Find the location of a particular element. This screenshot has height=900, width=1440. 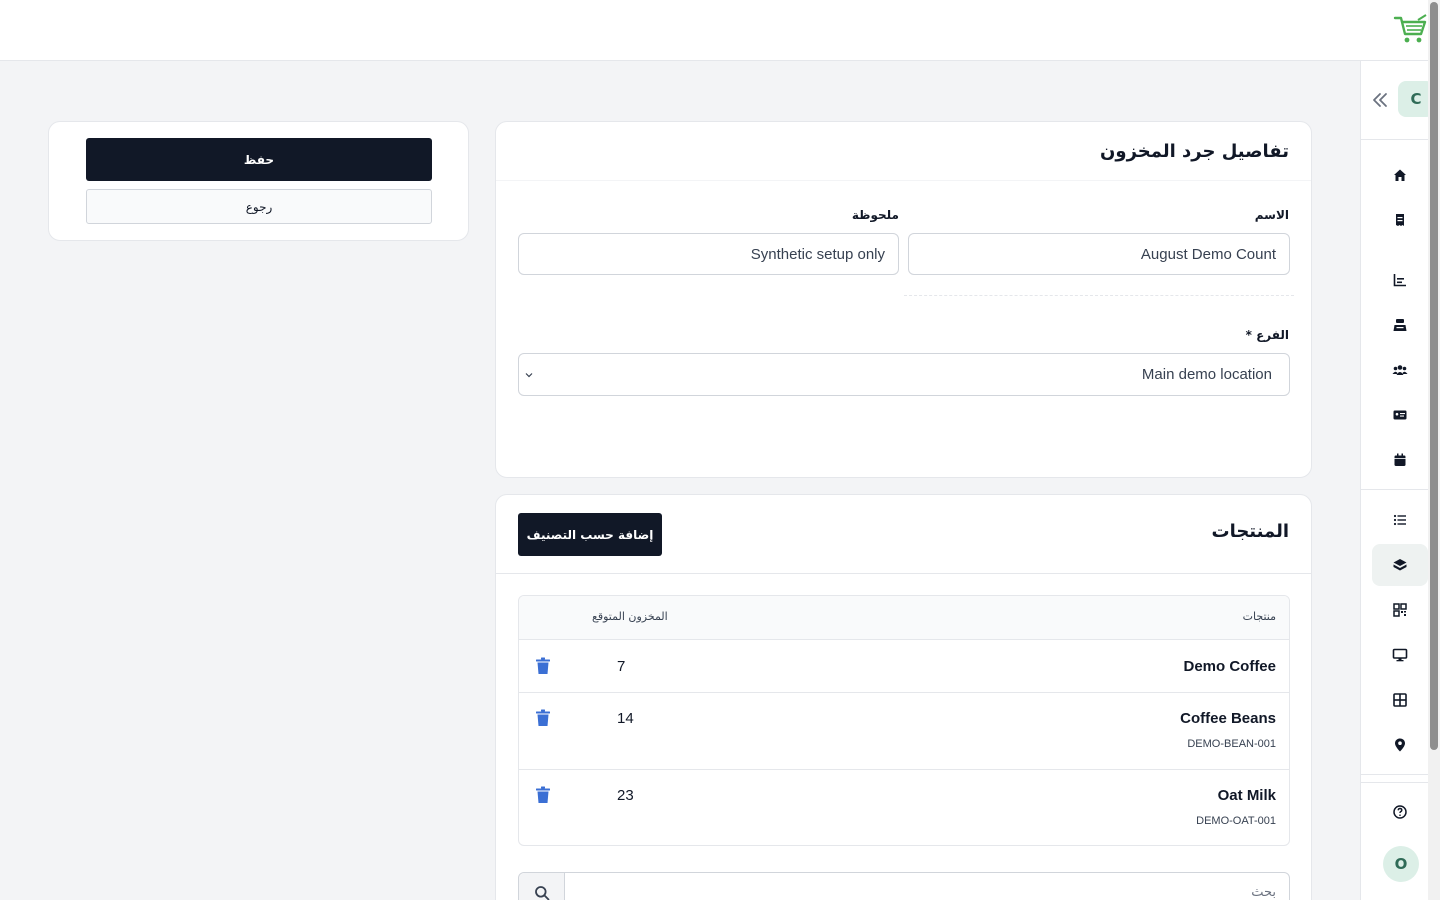

products-title: المنتجات is located at coordinates (1250, 531).